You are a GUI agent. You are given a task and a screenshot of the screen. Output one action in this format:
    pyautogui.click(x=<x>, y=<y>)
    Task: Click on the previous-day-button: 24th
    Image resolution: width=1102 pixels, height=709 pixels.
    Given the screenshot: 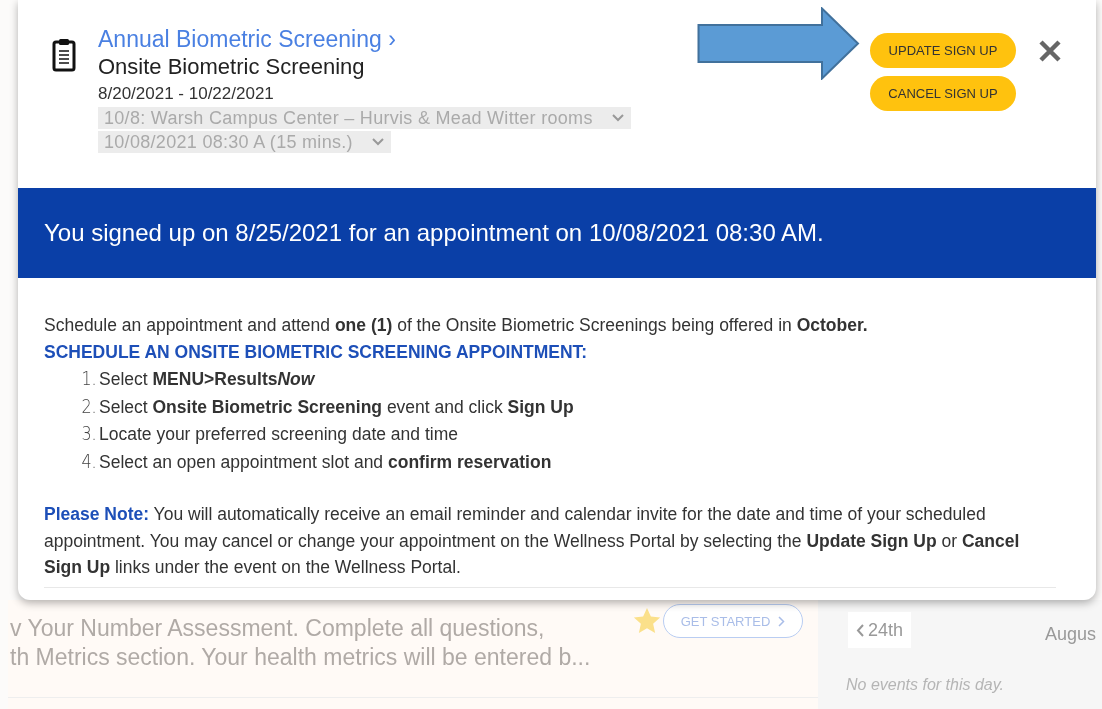 What is the action you would take?
    pyautogui.click(x=880, y=630)
    